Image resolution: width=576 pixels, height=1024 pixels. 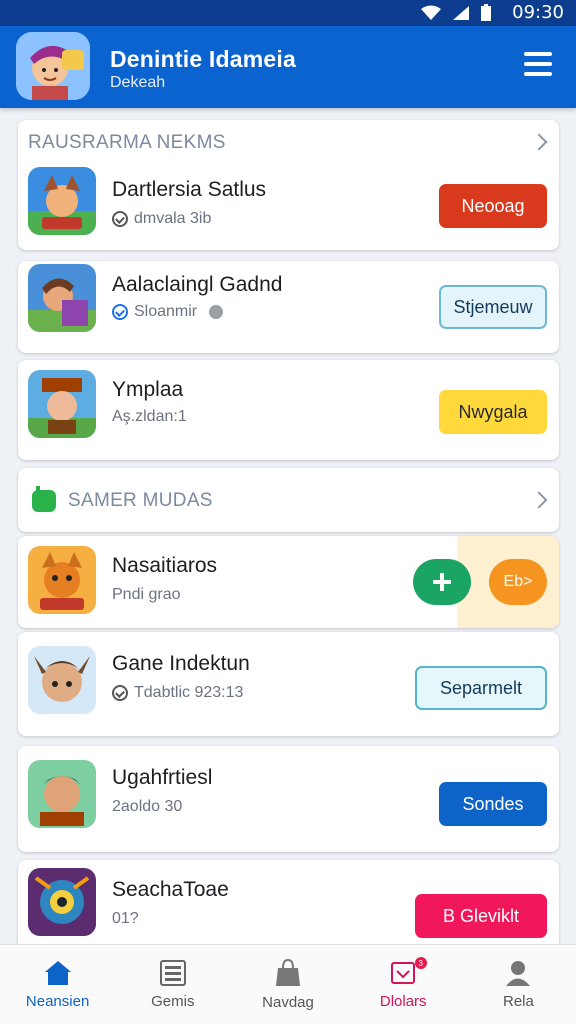 What do you see at coordinates (403, 973) in the screenshot?
I see `notification-icon` at bounding box center [403, 973].